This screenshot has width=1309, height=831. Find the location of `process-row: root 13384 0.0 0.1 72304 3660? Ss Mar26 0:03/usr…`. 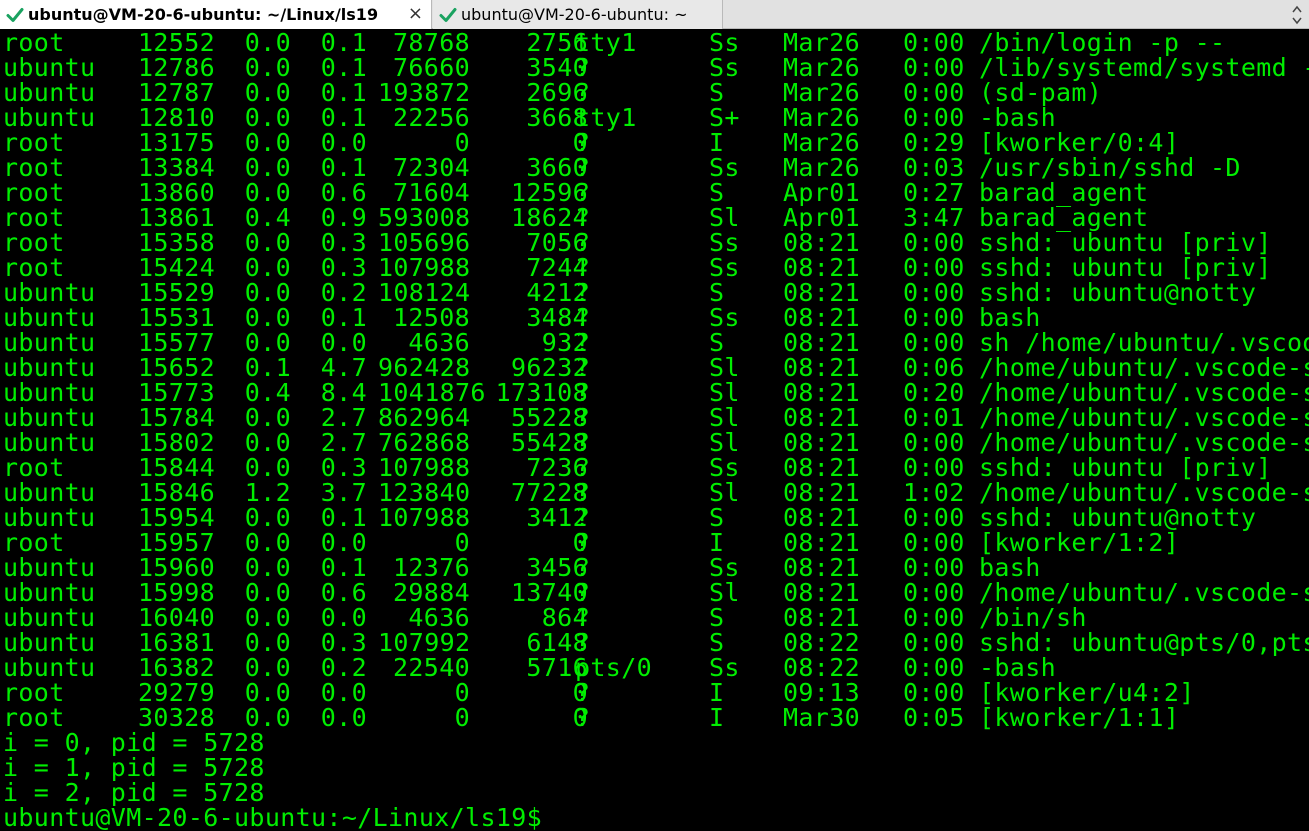

process-row: root 13384 0.0 0.1 72304 3660? Ss Mar26 0:03/usr… is located at coordinates (656, 167).